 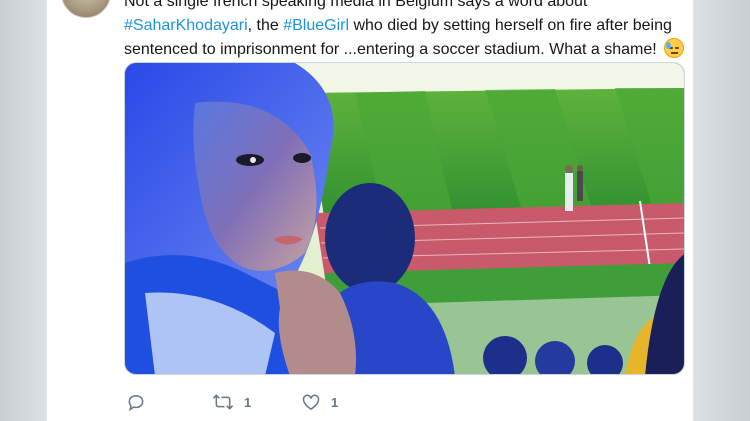 What do you see at coordinates (335, 402) in the screenshot?
I see `like-count: 1` at bounding box center [335, 402].